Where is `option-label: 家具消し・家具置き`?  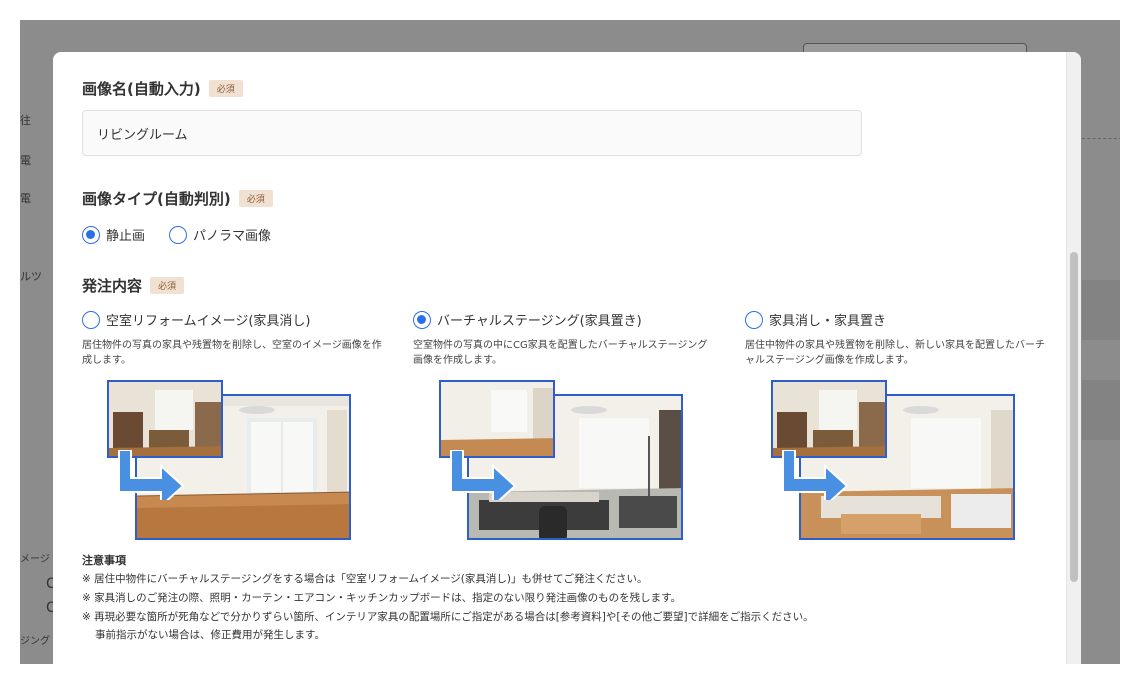
option-label: 家具消し・家具置き is located at coordinates (828, 321).